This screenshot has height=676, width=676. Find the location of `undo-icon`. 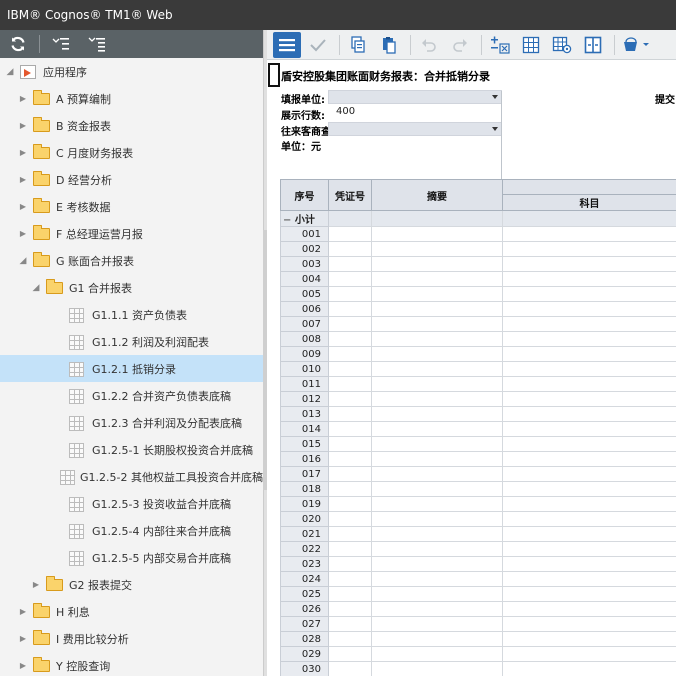

undo-icon is located at coordinates (429, 45).